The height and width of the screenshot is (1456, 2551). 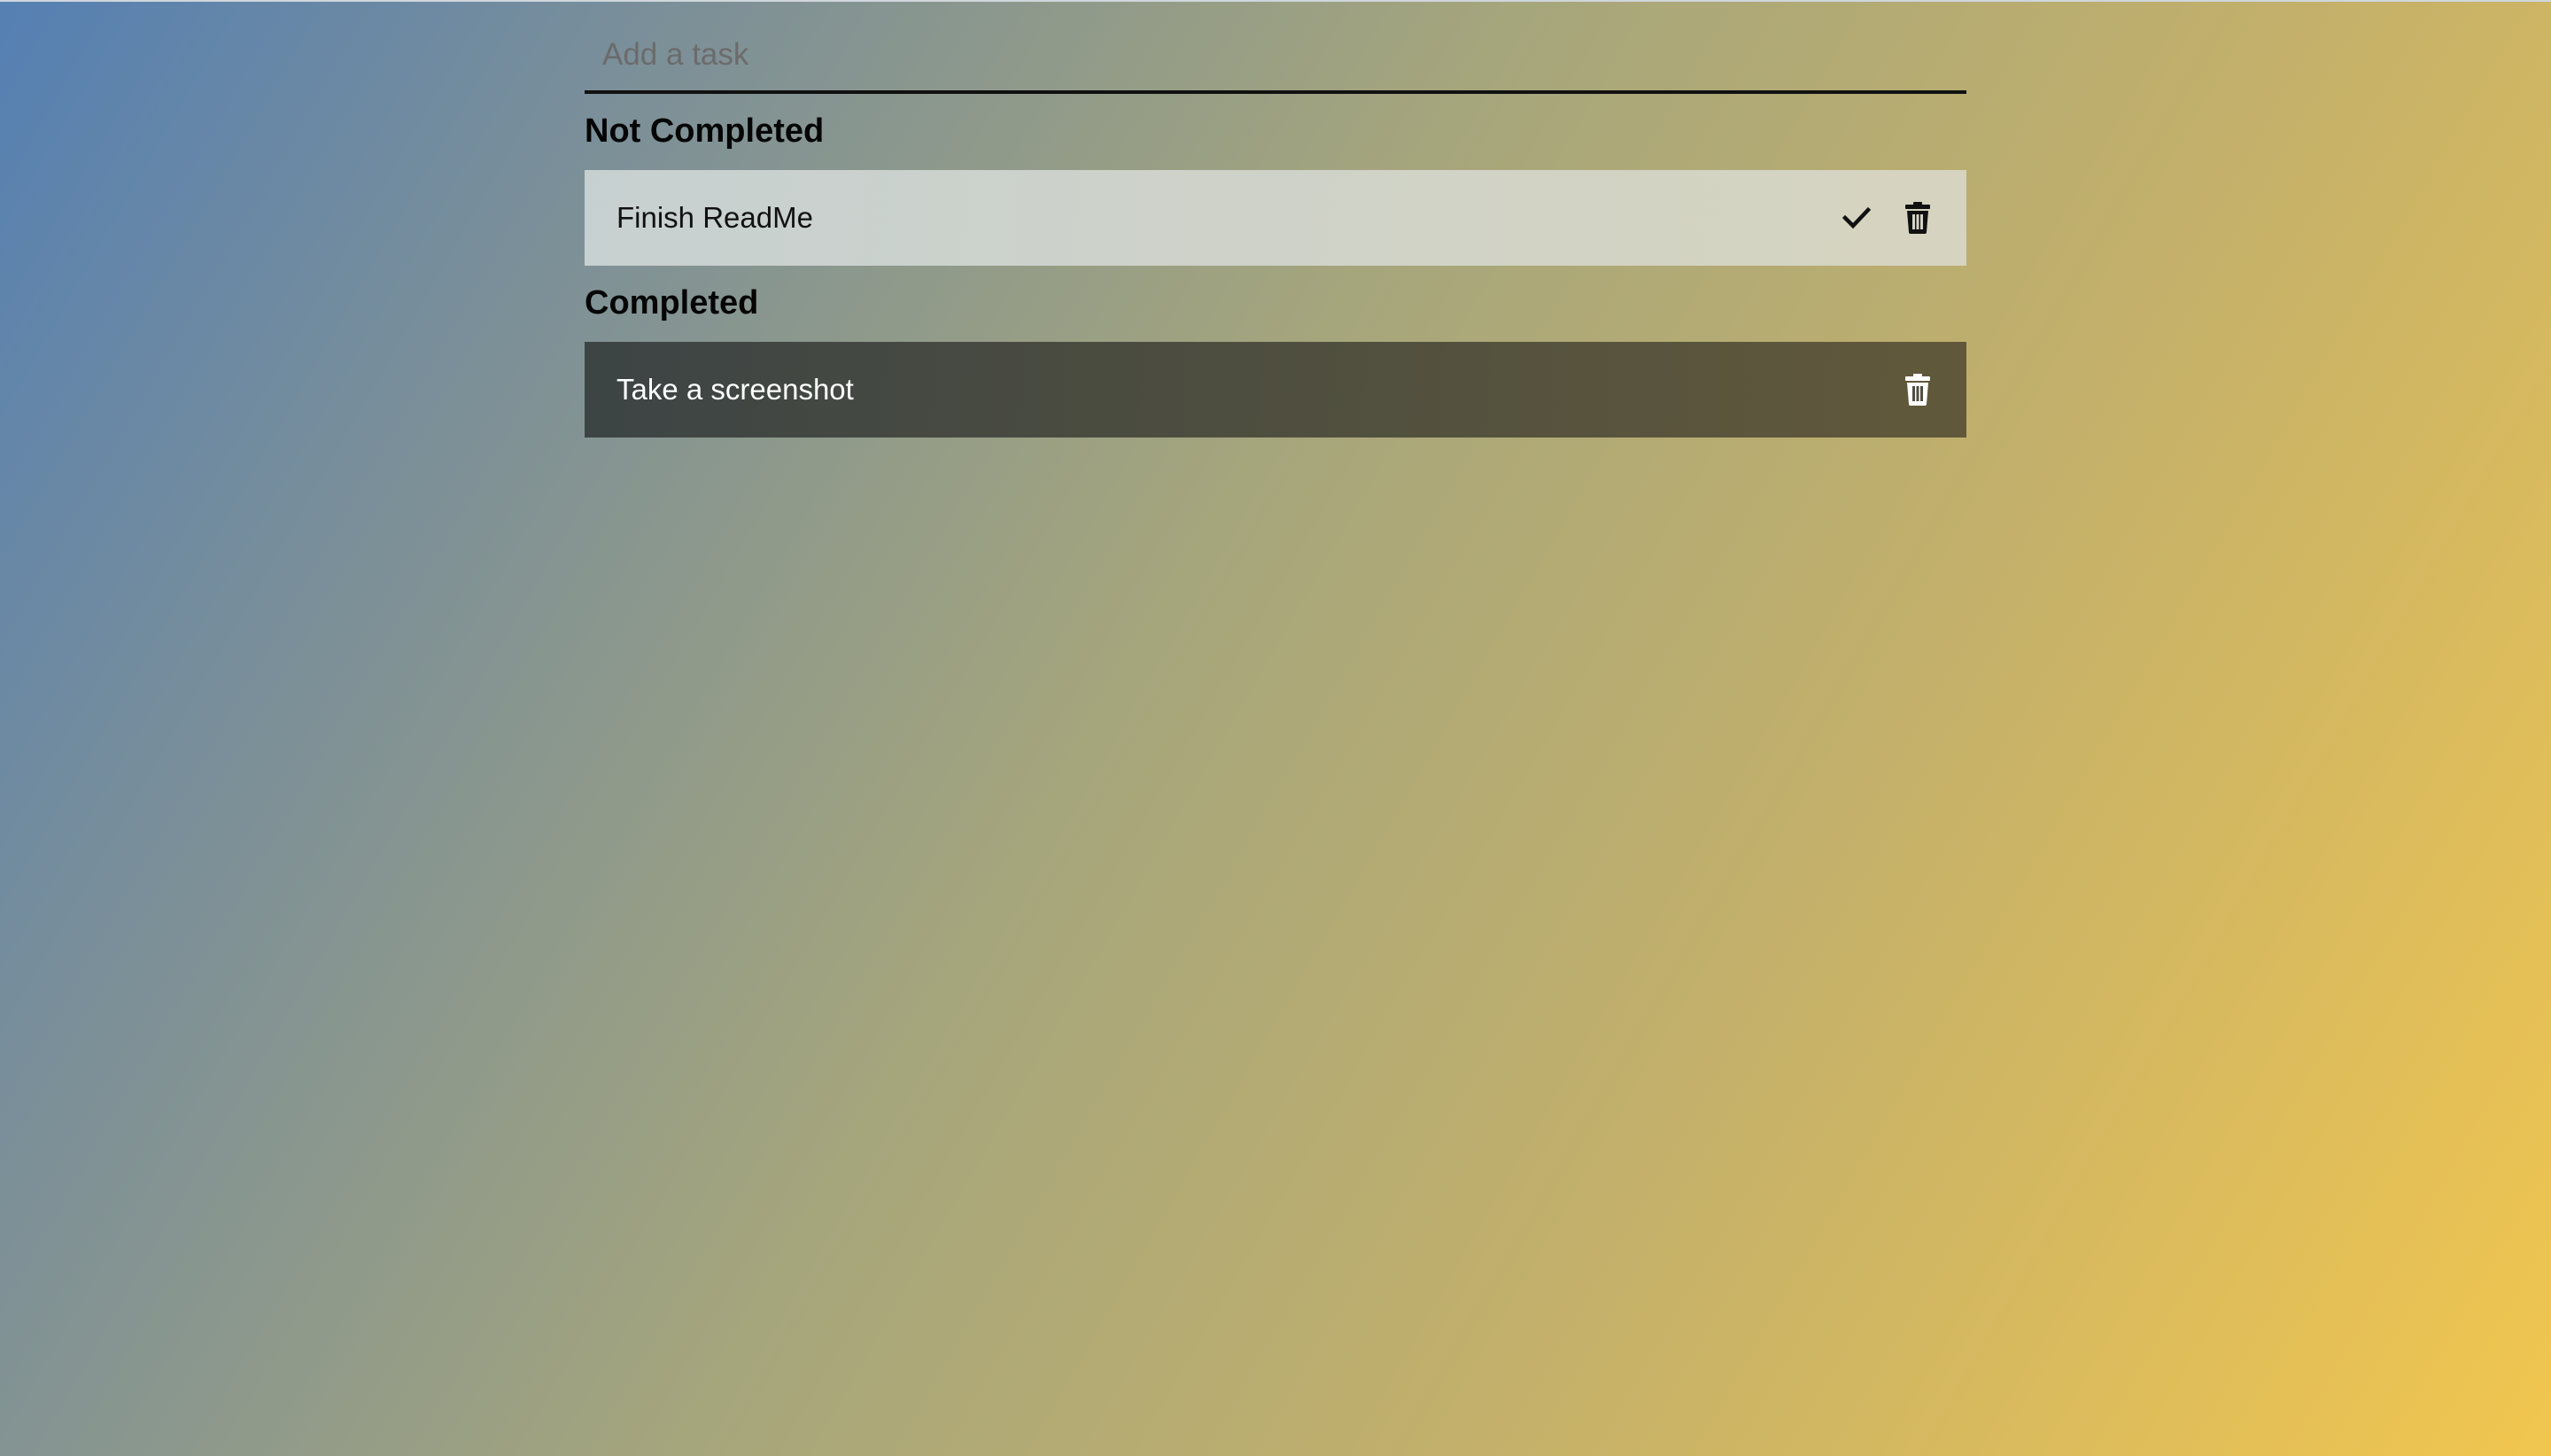 What do you see at coordinates (672, 302) in the screenshot?
I see `completed-heading: Completed` at bounding box center [672, 302].